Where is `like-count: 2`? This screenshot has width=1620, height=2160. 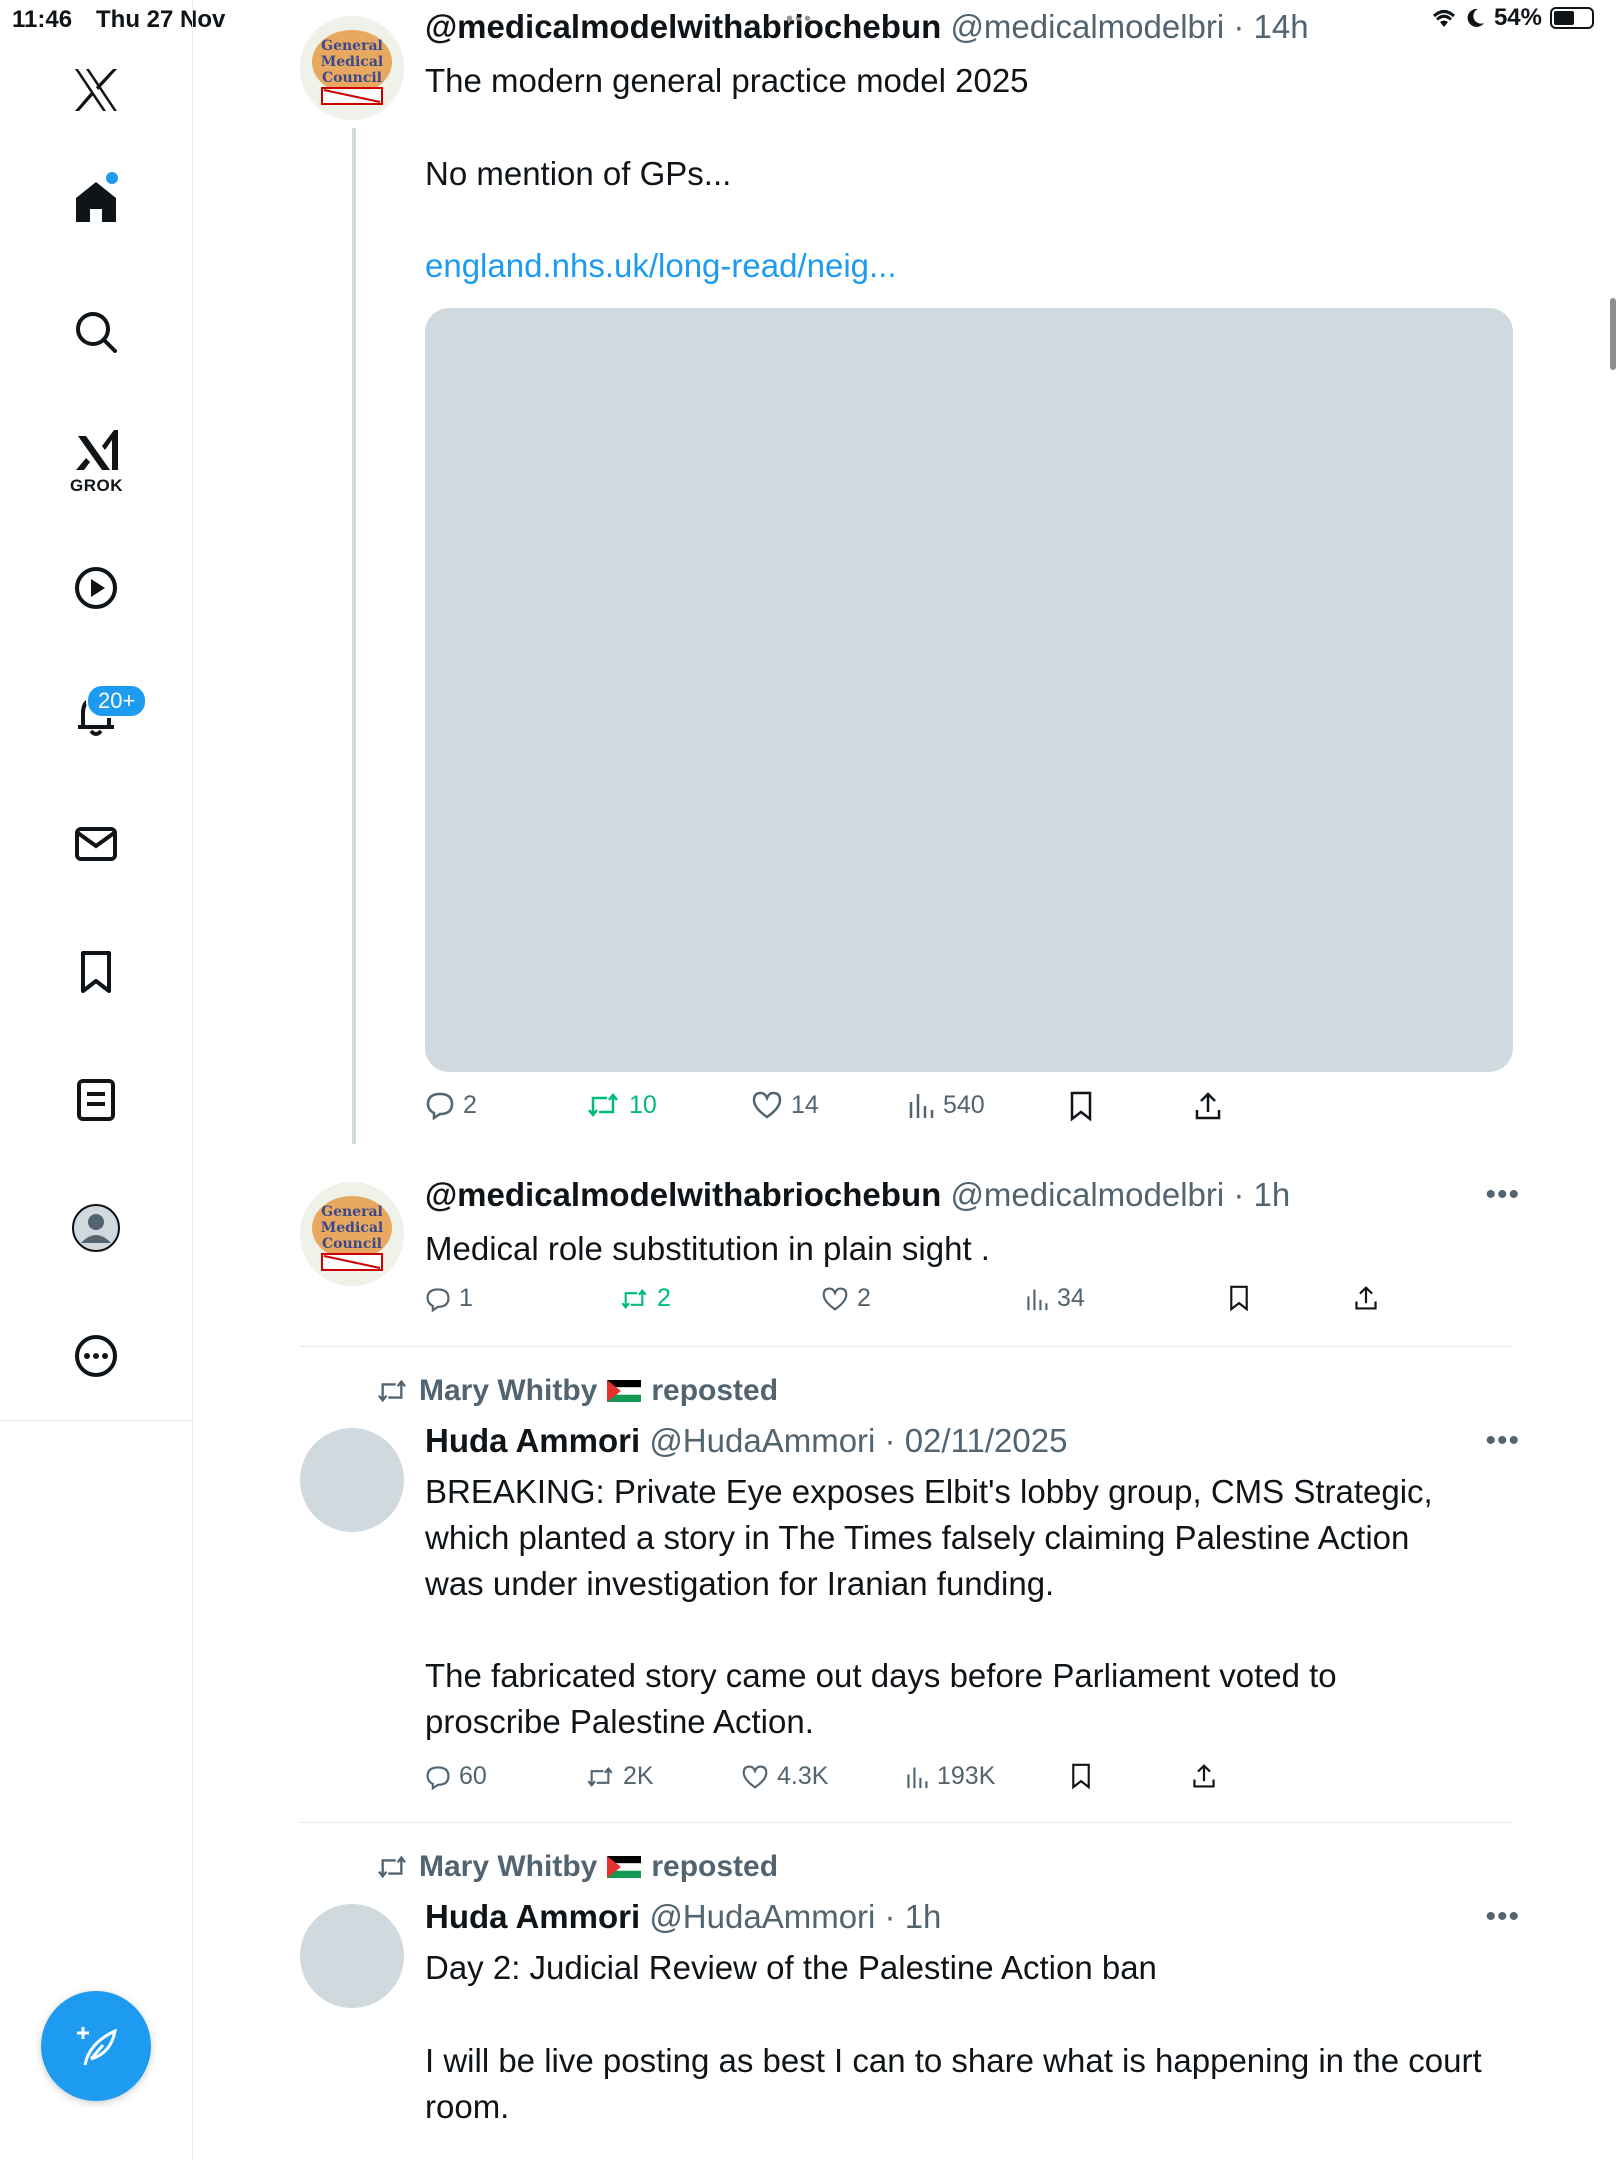 like-count: 2 is located at coordinates (864, 1298).